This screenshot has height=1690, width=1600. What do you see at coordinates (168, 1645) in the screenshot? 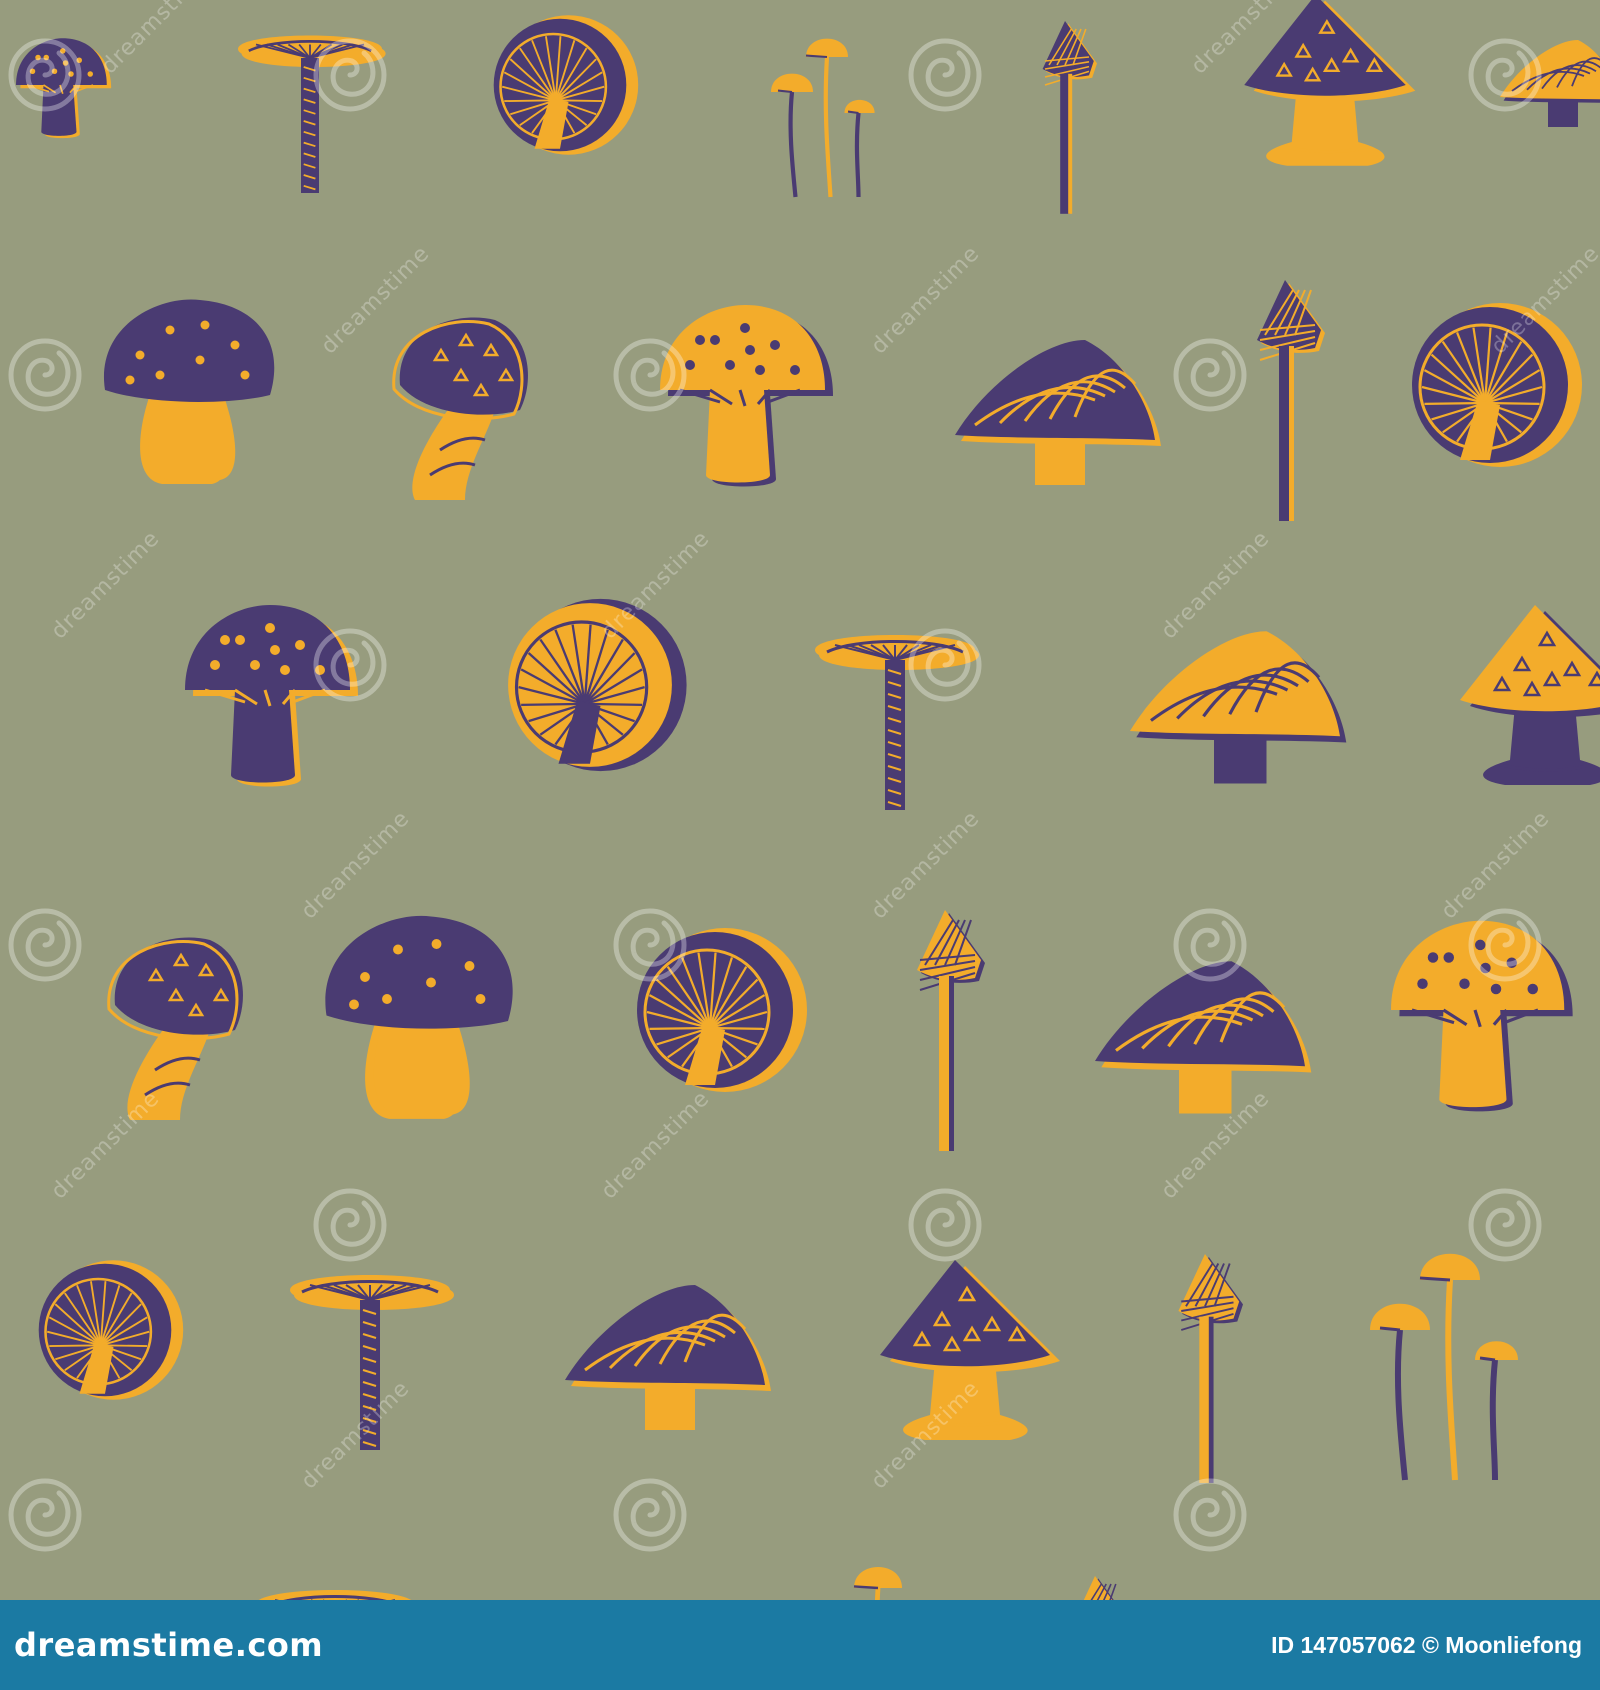
I see `footer-logo: dreamstime.com` at bounding box center [168, 1645].